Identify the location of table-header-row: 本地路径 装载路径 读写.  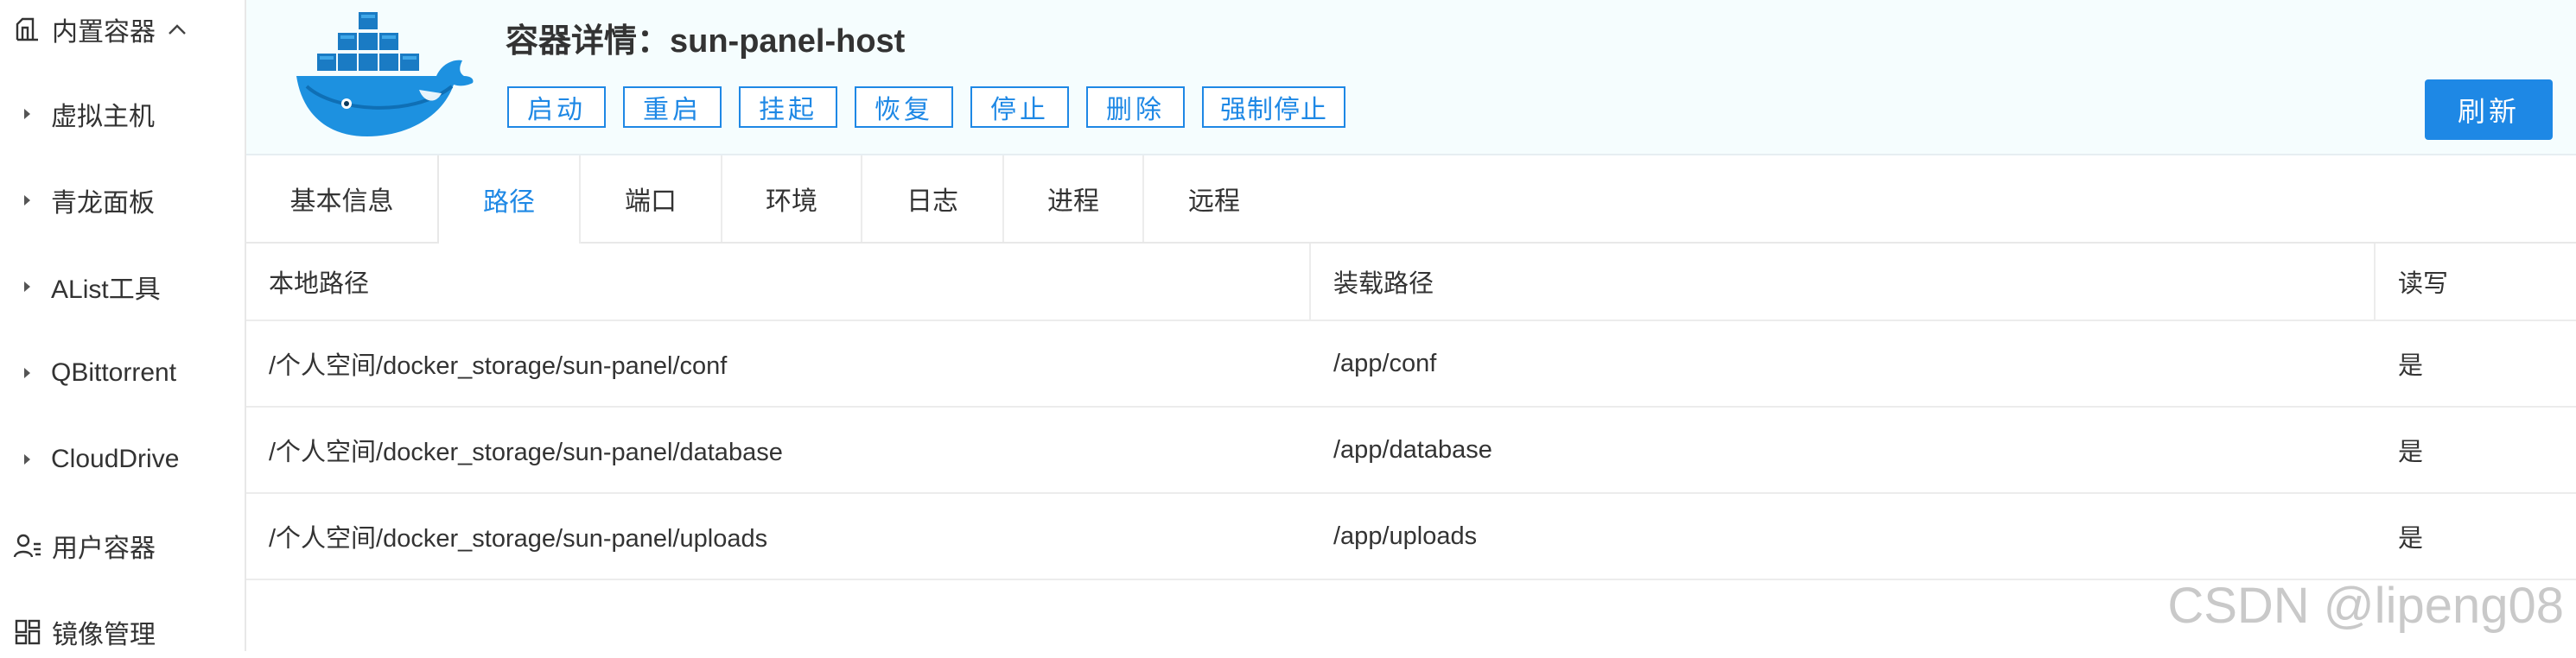
(1411, 282).